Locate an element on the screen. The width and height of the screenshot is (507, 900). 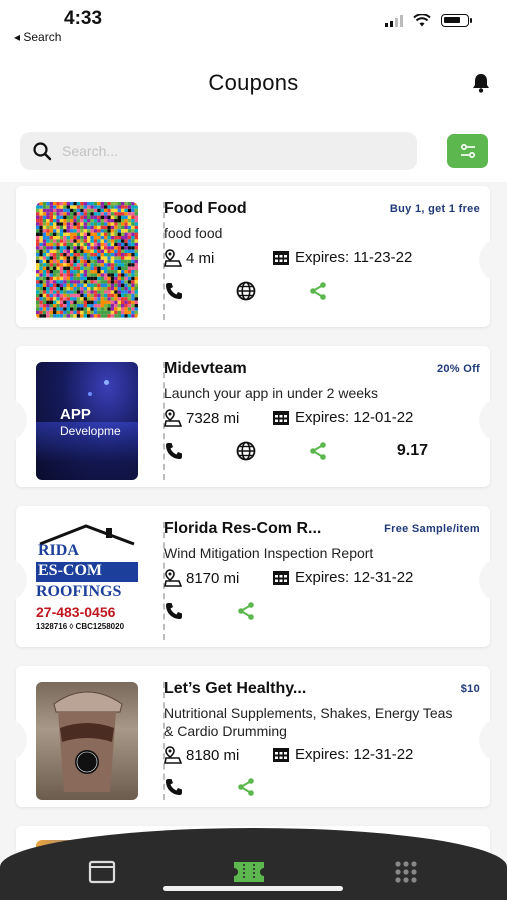
thumb-text: Developme is located at coordinates (90, 431).